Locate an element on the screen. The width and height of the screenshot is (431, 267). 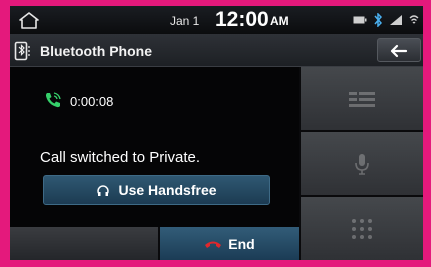
back-button is located at coordinates (399, 50).